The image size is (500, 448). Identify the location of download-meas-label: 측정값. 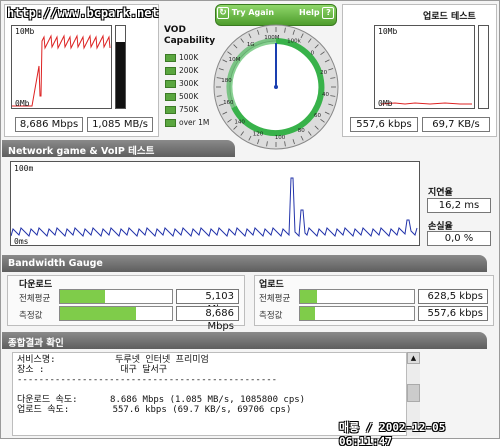
(31, 316).